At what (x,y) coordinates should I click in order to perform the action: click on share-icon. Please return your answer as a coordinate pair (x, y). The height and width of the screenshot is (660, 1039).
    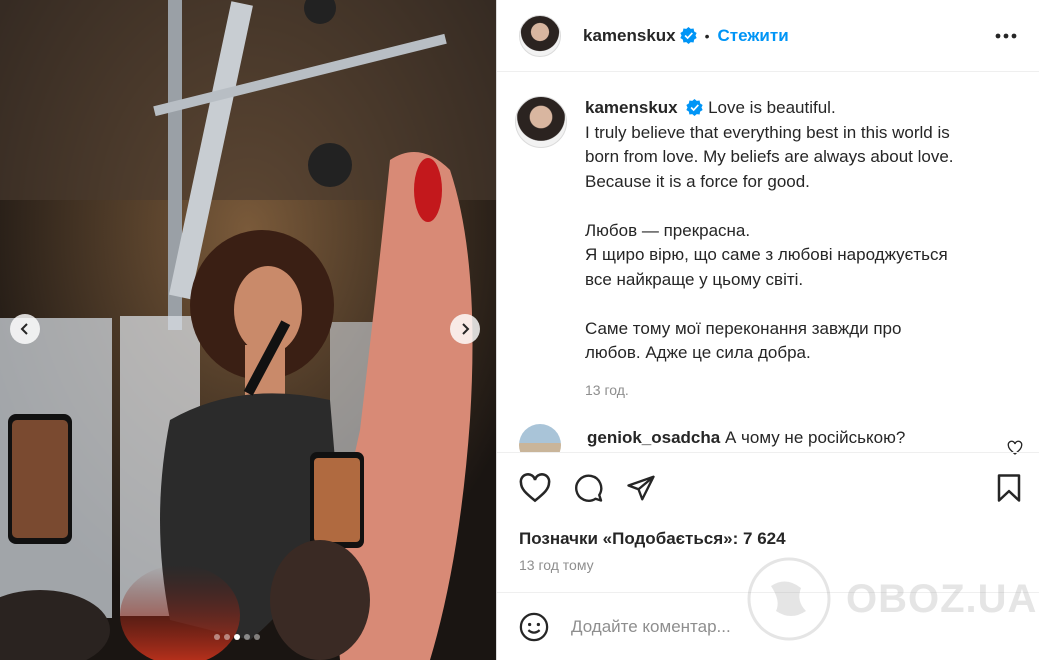
    Looking at the image, I should click on (641, 488).